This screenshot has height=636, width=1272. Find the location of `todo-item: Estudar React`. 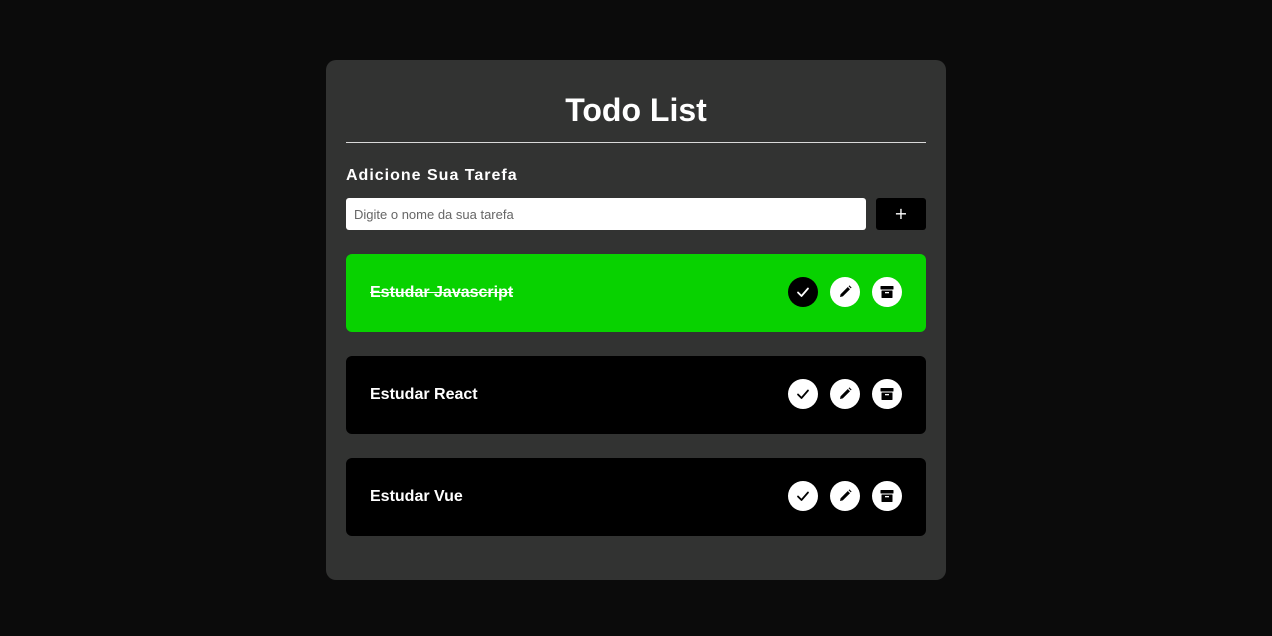

todo-item: Estudar React is located at coordinates (636, 395).